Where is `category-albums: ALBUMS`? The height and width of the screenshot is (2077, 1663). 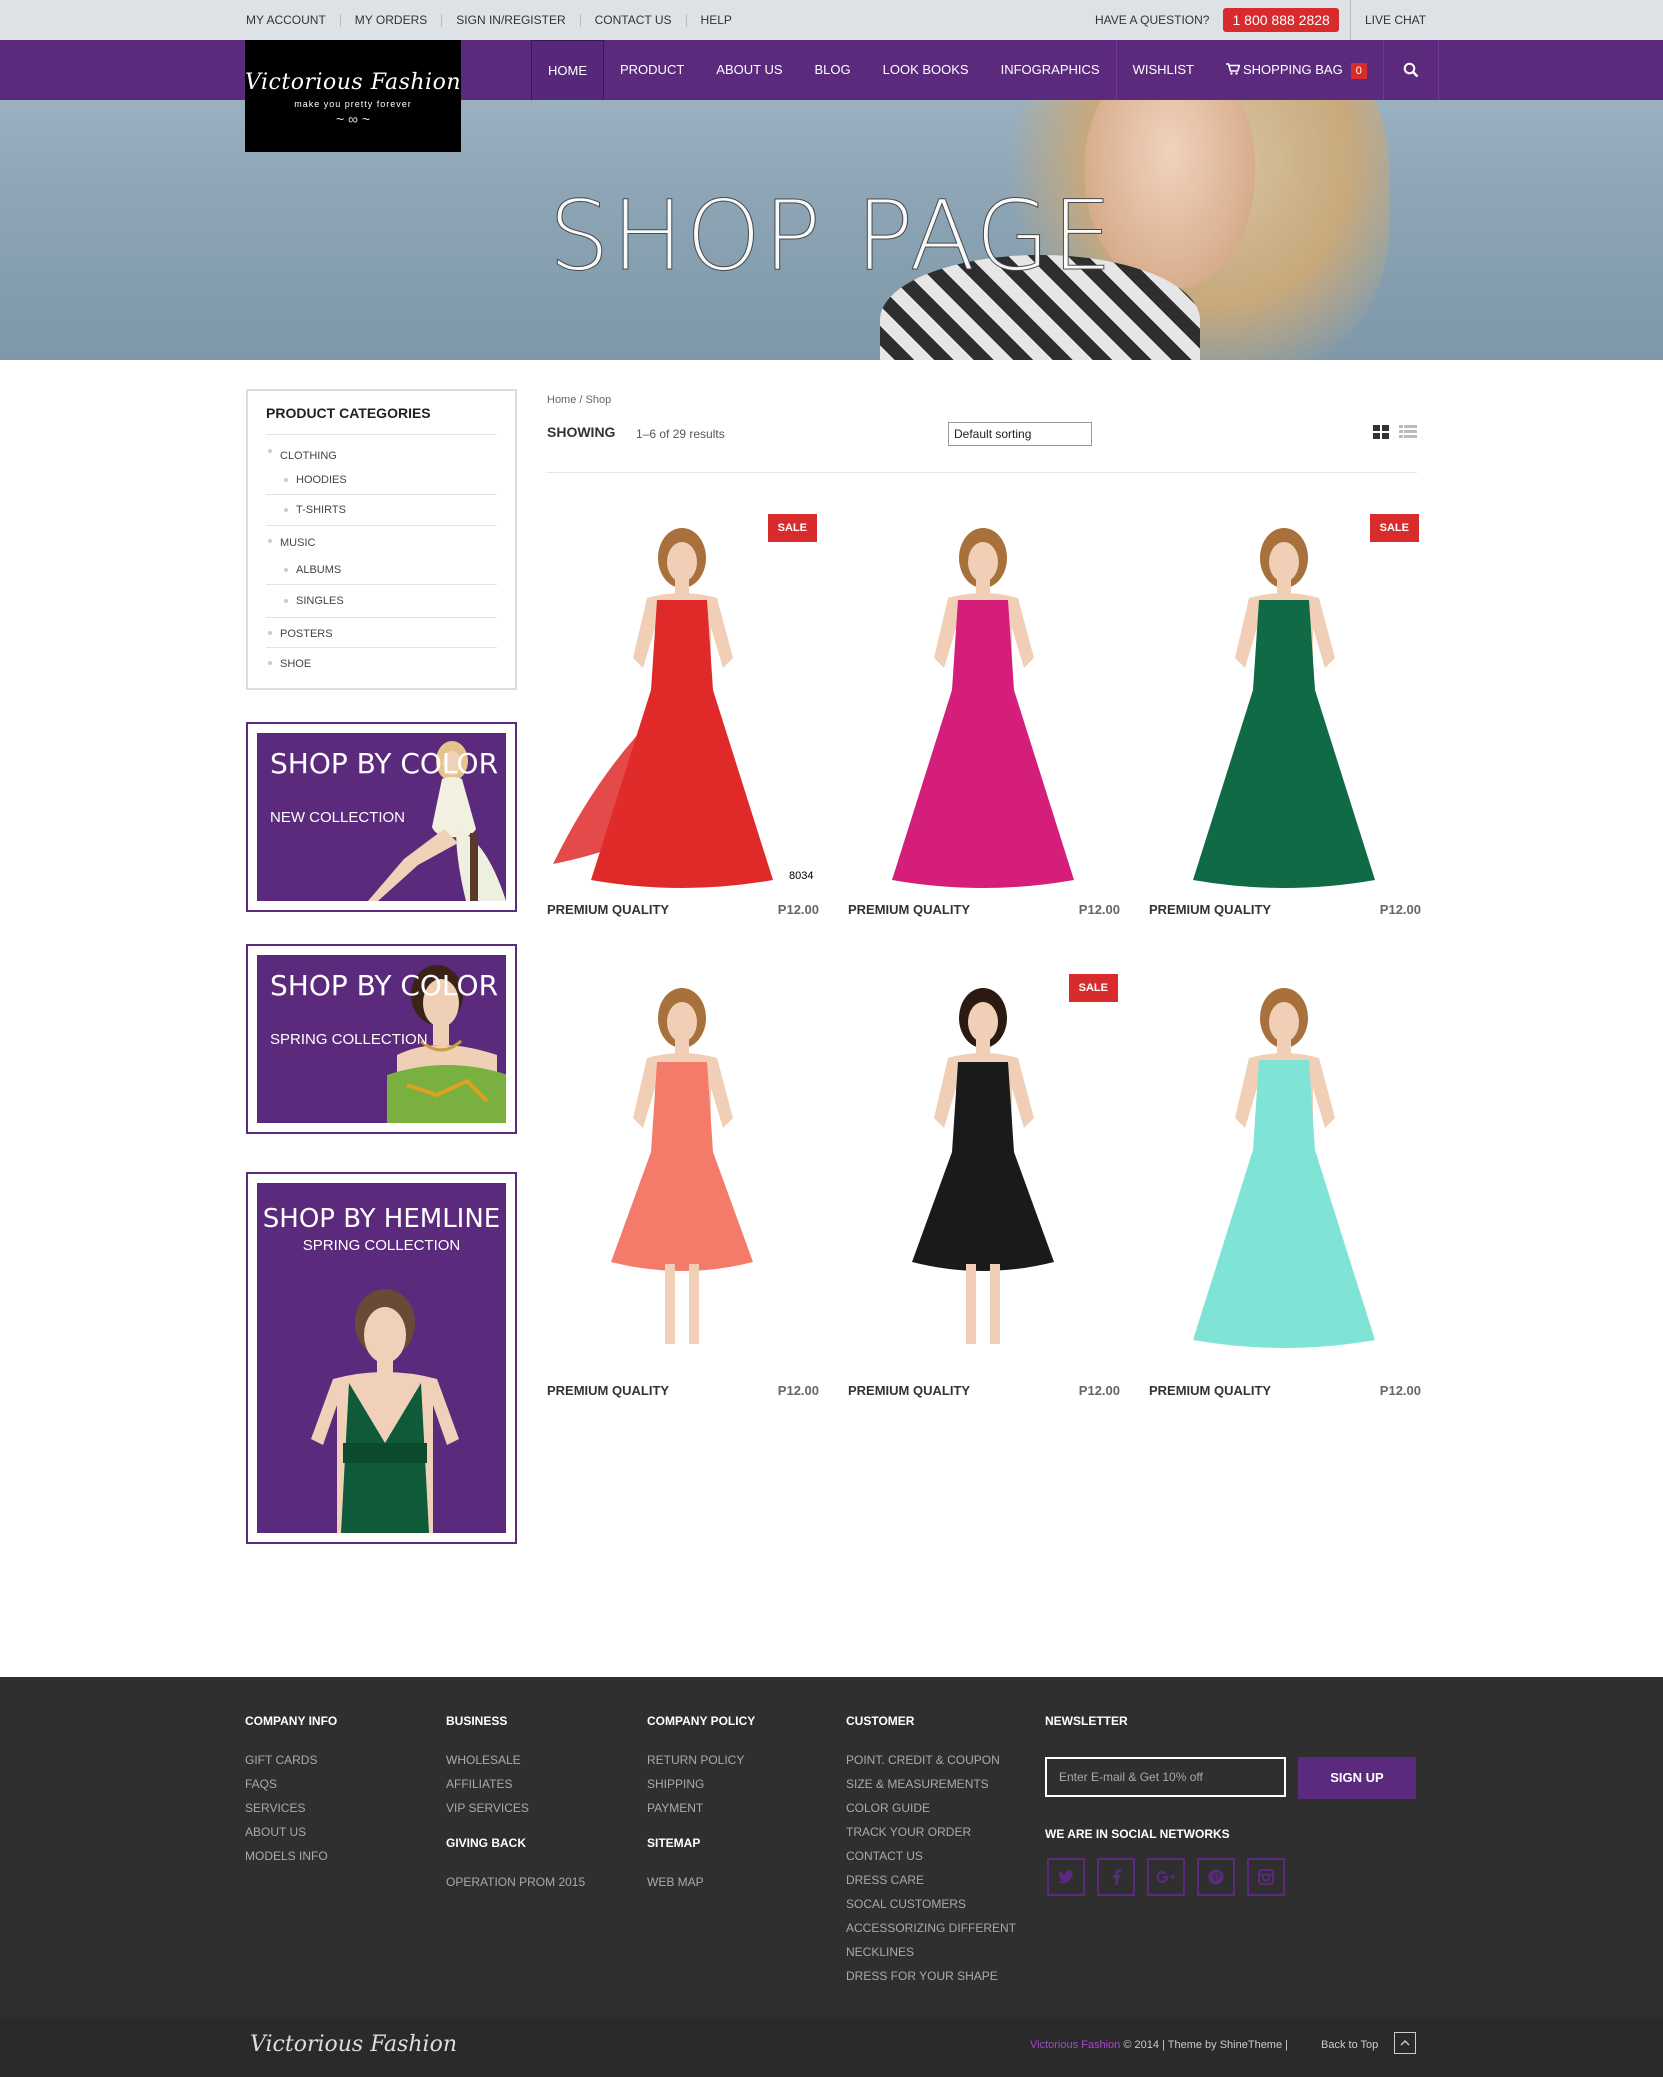
category-albums: ALBUMS is located at coordinates (381, 570).